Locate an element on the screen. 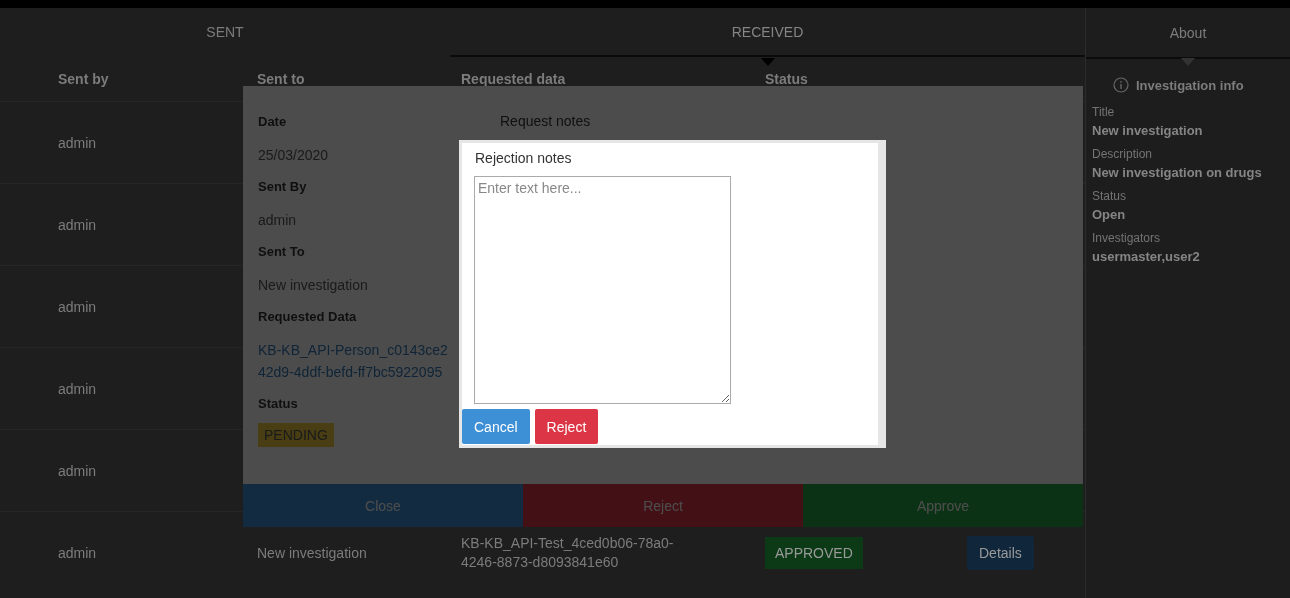 This screenshot has width=1290, height=598. table-cell-text: KB-KB_API-Test_4ced0b06-78a0-4246-8873-d8093841e60 is located at coordinates (568, 552).